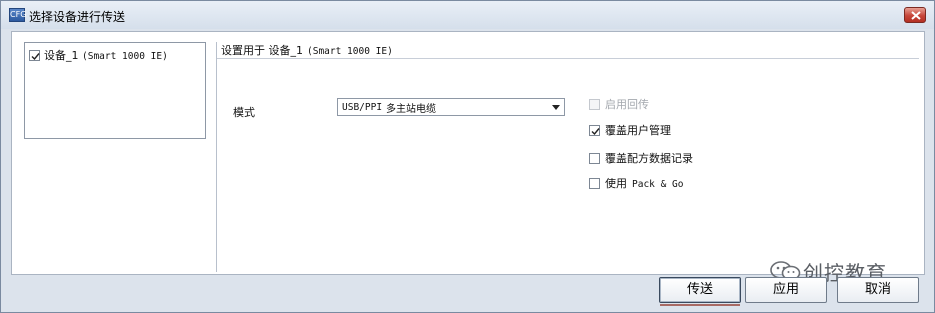  Describe the element at coordinates (362, 107) in the screenshot. I see `mode-value-code: USB/PPI` at that location.